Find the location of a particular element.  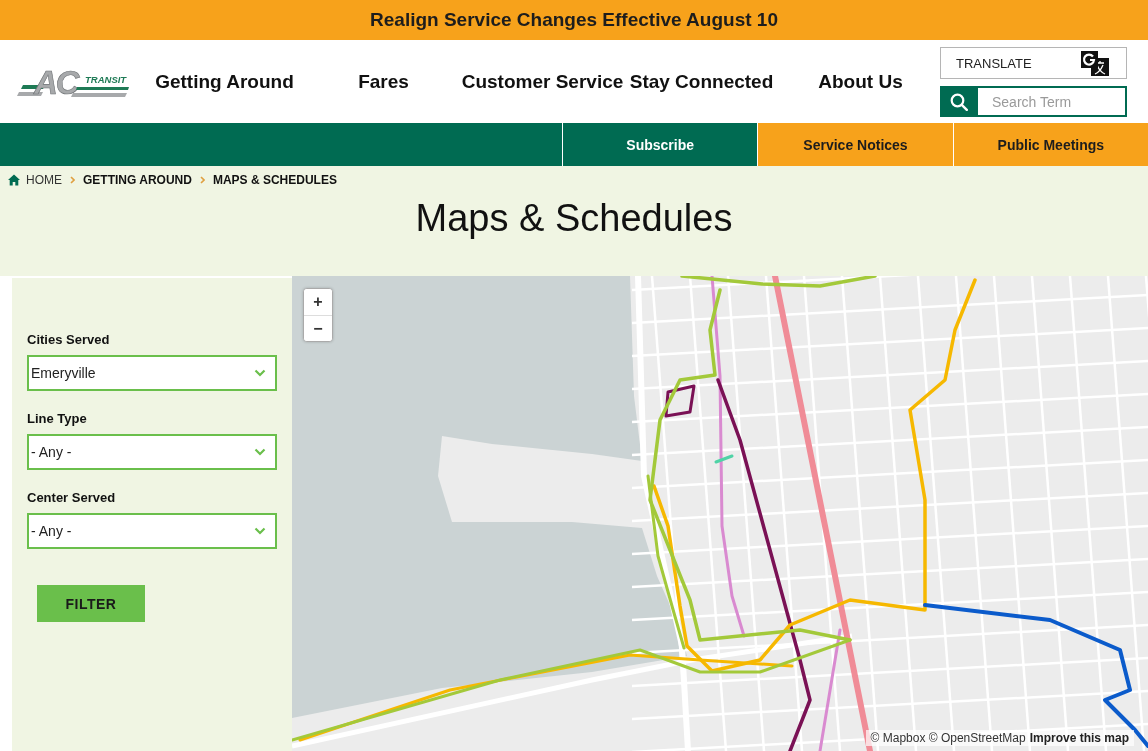

translate-icon is located at coordinates (1095, 63).